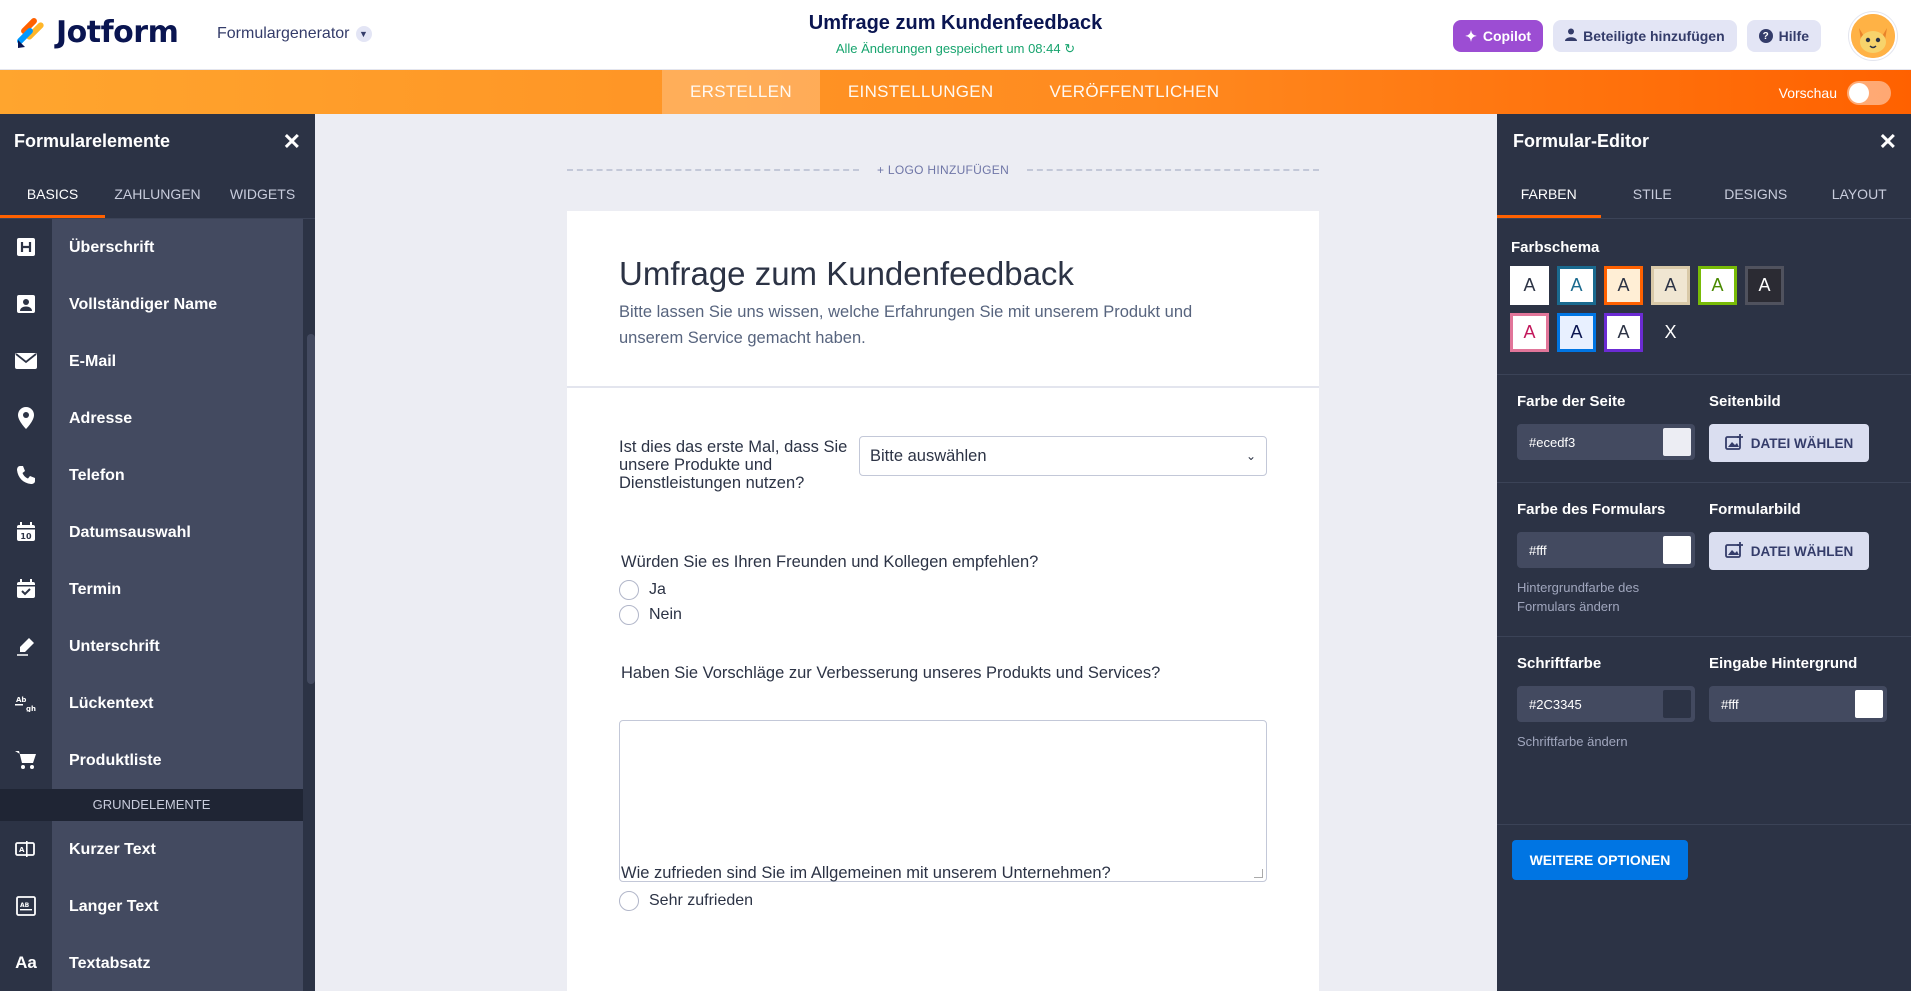  Describe the element at coordinates (31, 708) in the screenshot. I see `svg-text: gh` at that location.